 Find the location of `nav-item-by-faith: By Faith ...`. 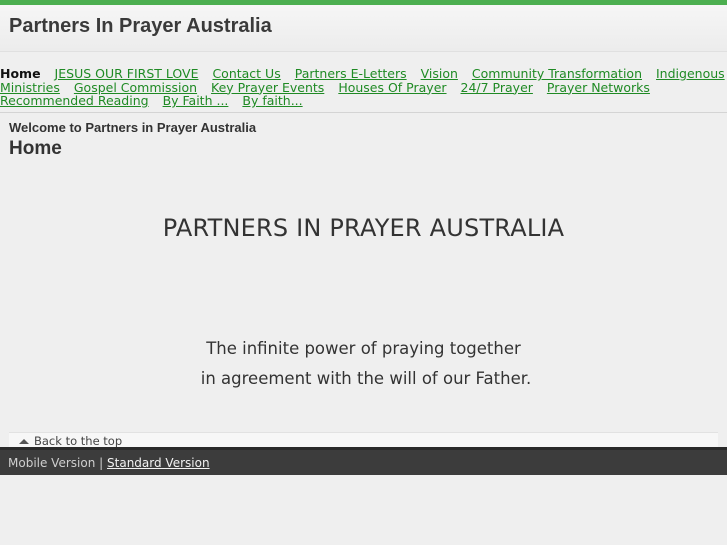

nav-item-by-faith: By Faith ... is located at coordinates (196, 100).